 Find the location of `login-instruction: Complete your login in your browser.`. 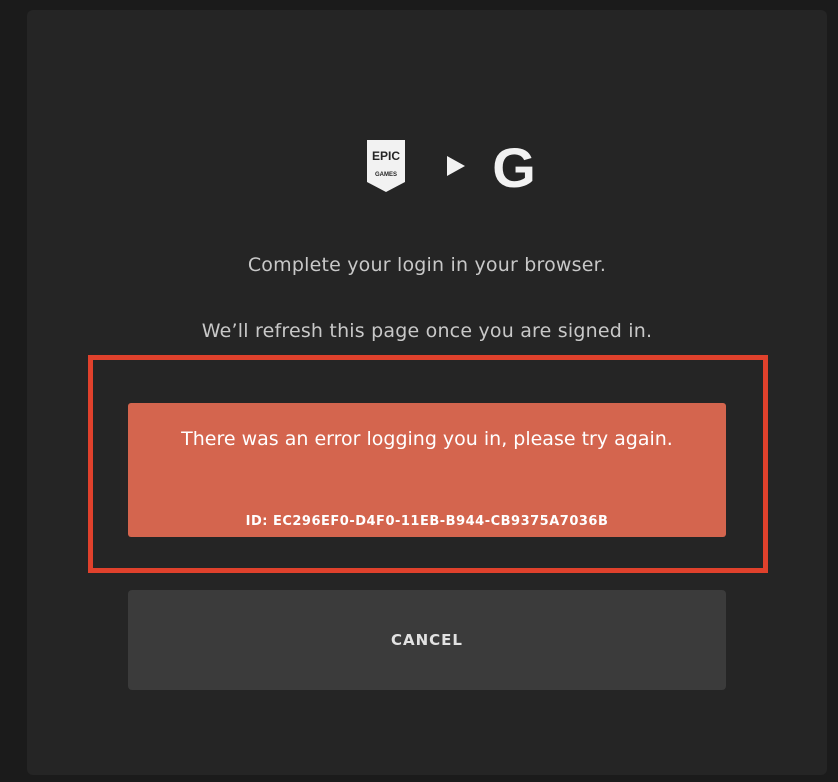

login-instruction: Complete your login in your browser. is located at coordinates (427, 265).